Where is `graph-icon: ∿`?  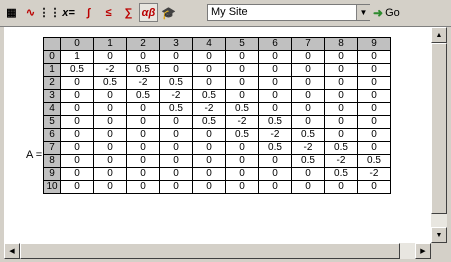
graph-icon: ∿ is located at coordinates (30, 12).